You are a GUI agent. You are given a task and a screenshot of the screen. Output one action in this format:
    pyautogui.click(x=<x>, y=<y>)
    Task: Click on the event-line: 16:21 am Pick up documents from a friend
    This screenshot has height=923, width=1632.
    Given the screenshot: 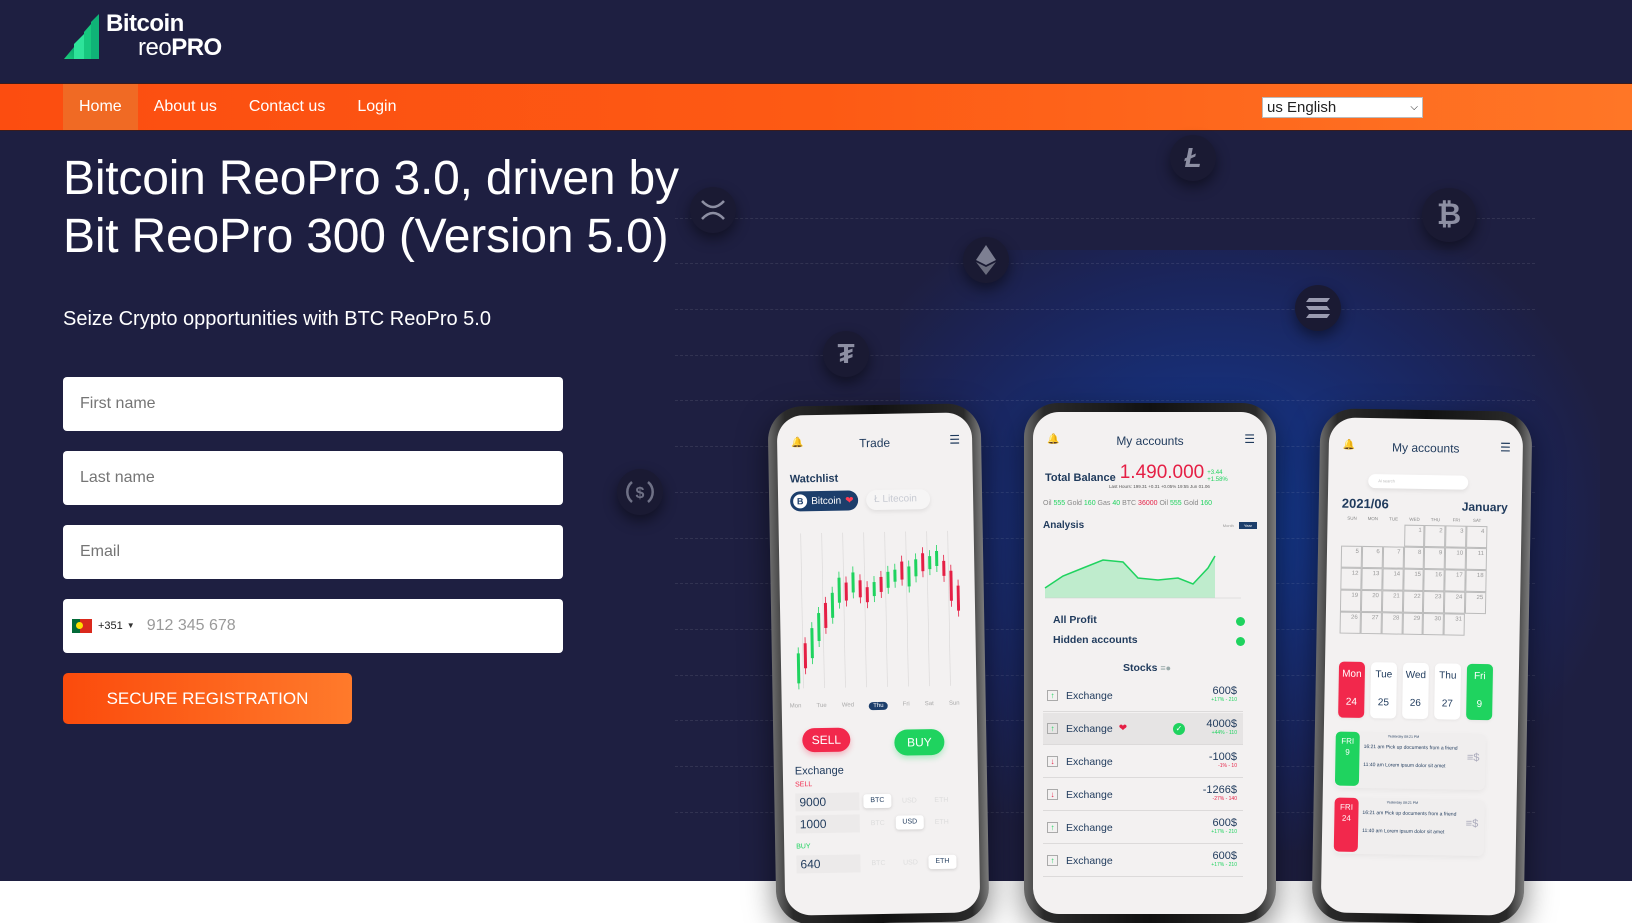 What is the action you would take?
    pyautogui.click(x=1409, y=814)
    